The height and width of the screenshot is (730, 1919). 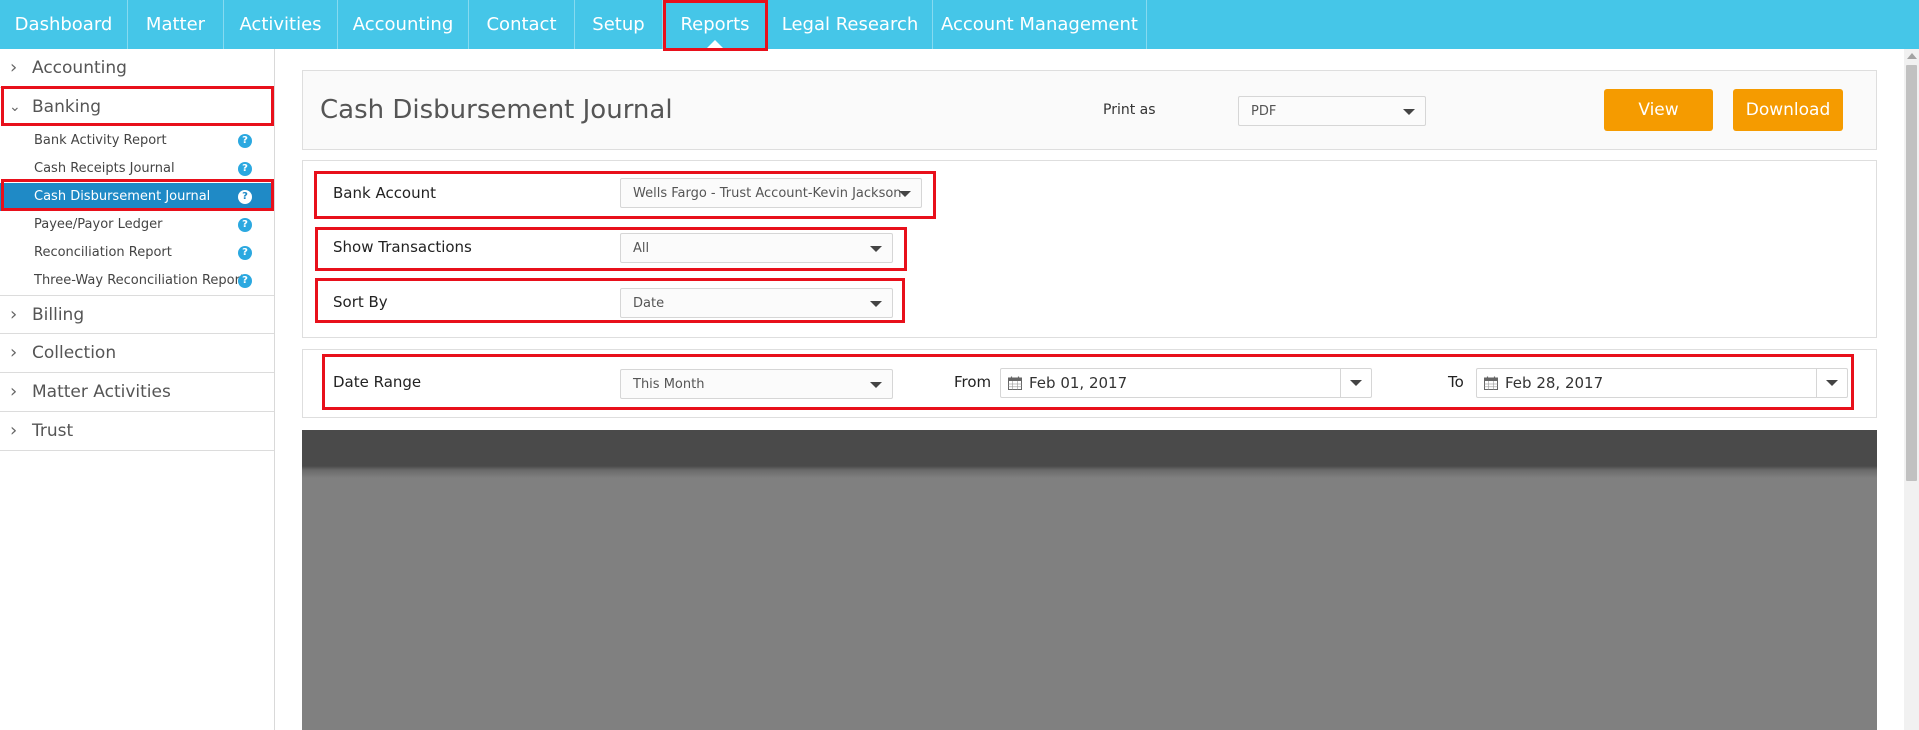 What do you see at coordinates (1554, 383) in the screenshot?
I see `to-date-value: Feb 28, 2017` at bounding box center [1554, 383].